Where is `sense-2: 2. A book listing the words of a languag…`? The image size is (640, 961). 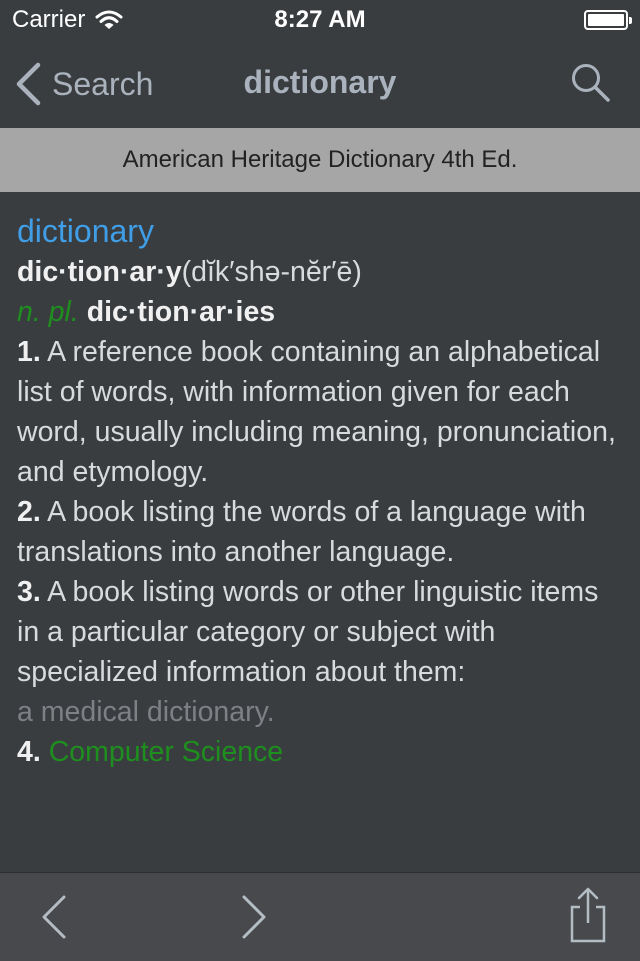
sense-2: 2. A book listing the words of a languag… is located at coordinates (322, 532).